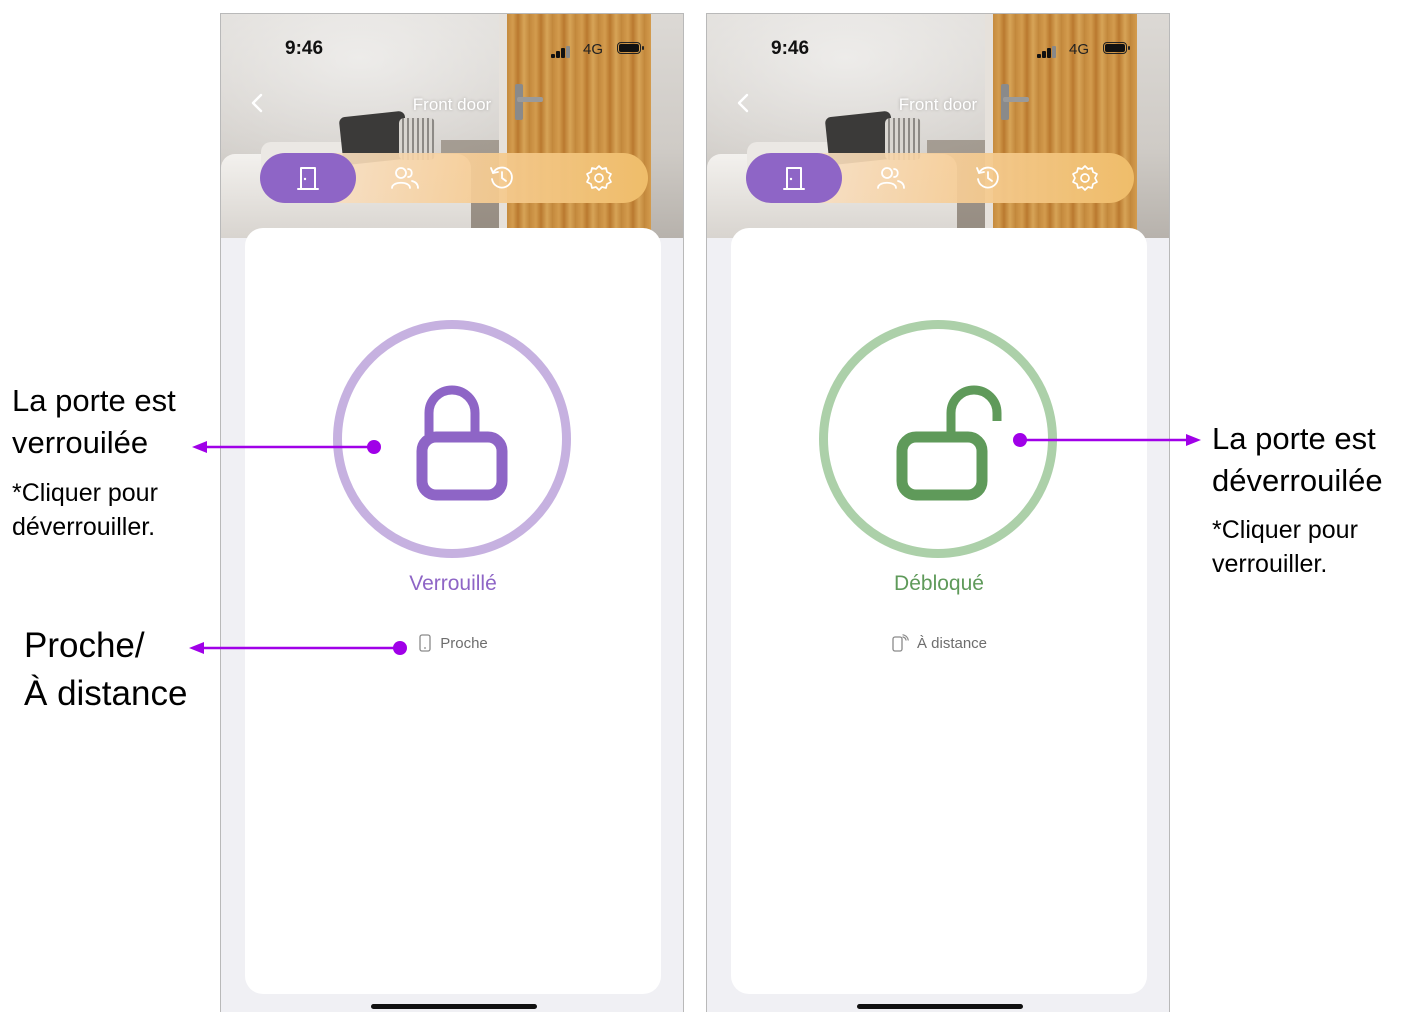  What do you see at coordinates (106, 693) in the screenshot?
I see `annotation-proximity-line2: À distance` at bounding box center [106, 693].